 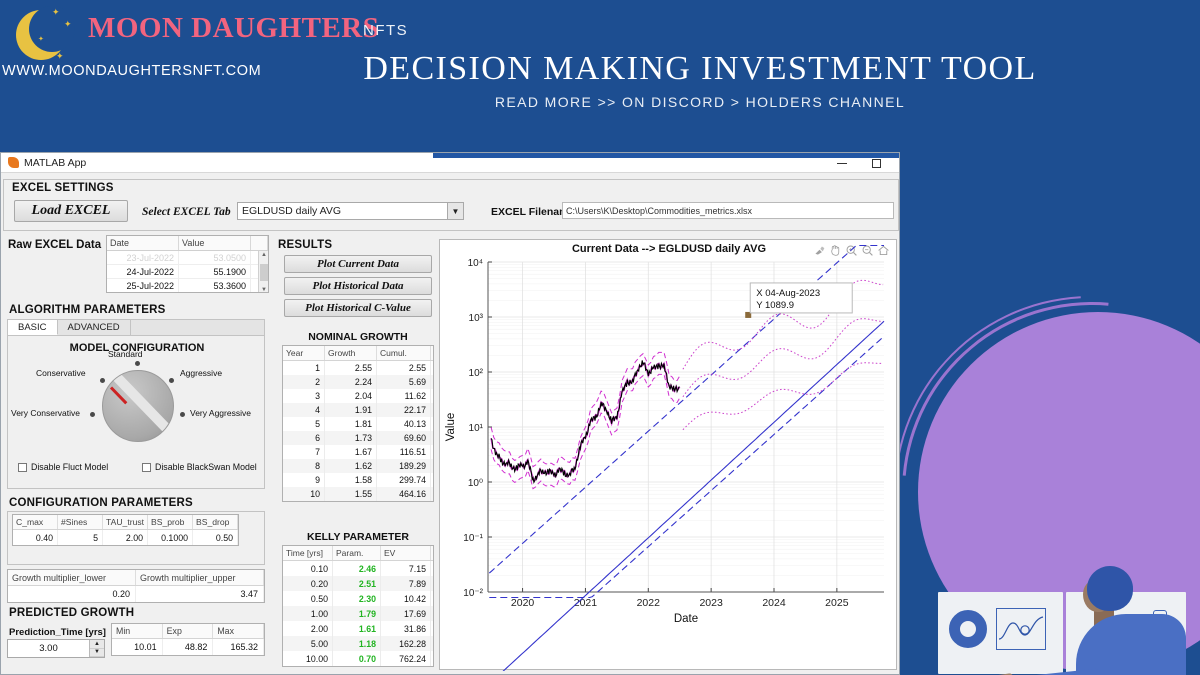 What do you see at coordinates (304, 353) in the screenshot?
I see `column-header-year: Year` at bounding box center [304, 353].